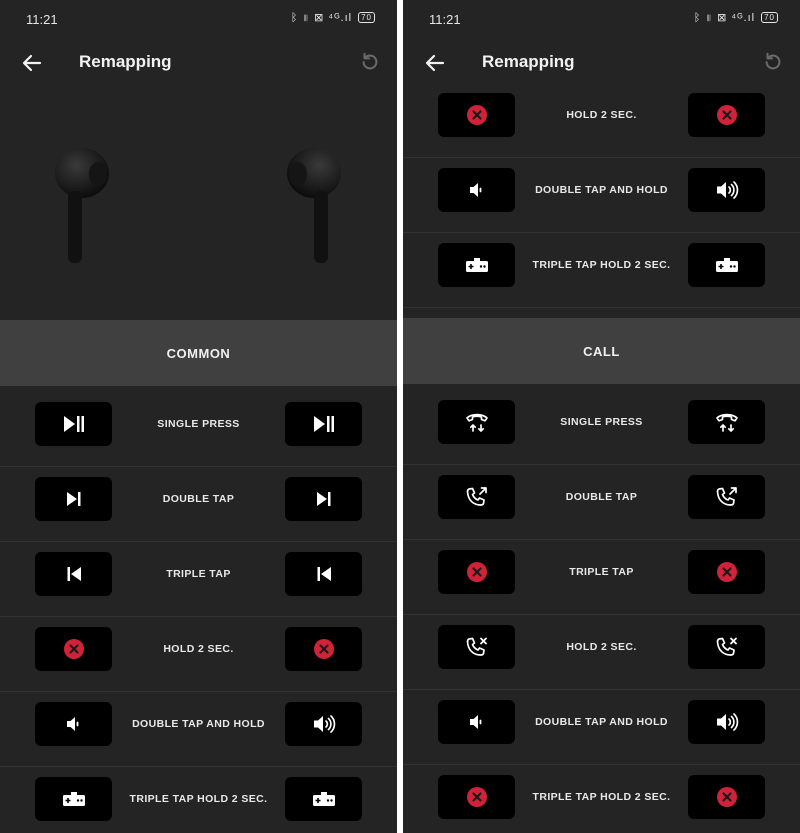 Image resolution: width=800 pixels, height=833 pixels. Describe the element at coordinates (601, 422) in the screenshot. I see `gesture-label: SINGLE PRESS` at that location.